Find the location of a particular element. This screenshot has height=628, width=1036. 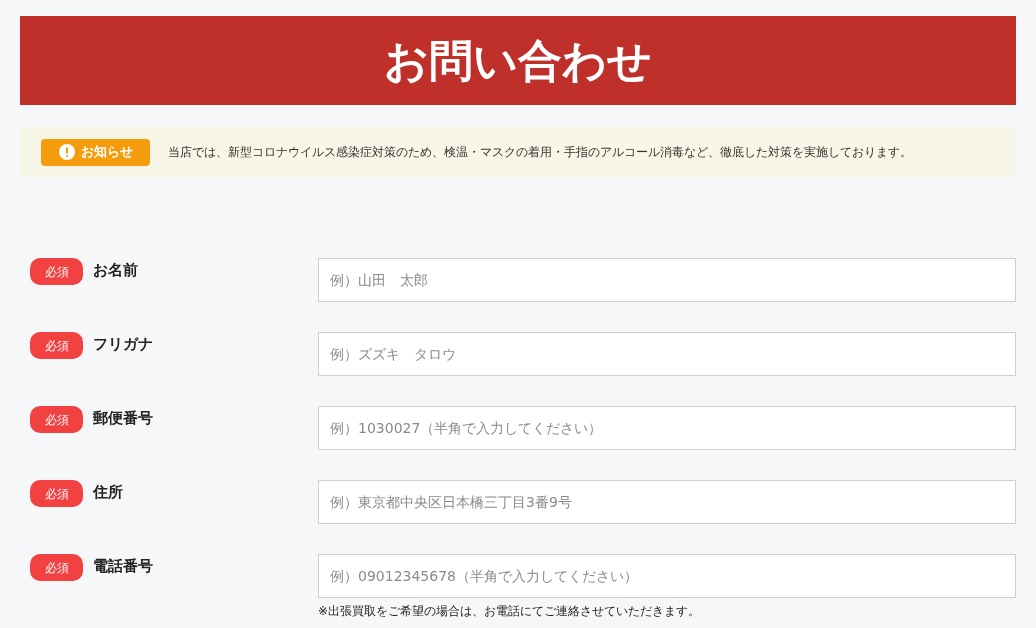

input-field: 例）ズズキ タロウ is located at coordinates (667, 354).